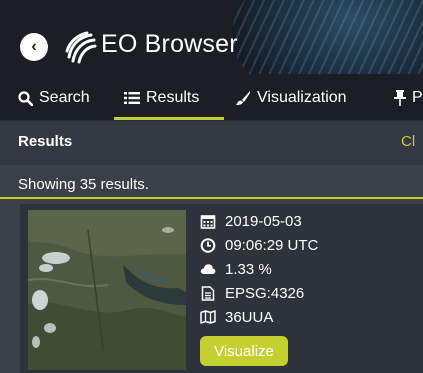  I want to click on results-count: Showing 35 results., so click(83, 184).